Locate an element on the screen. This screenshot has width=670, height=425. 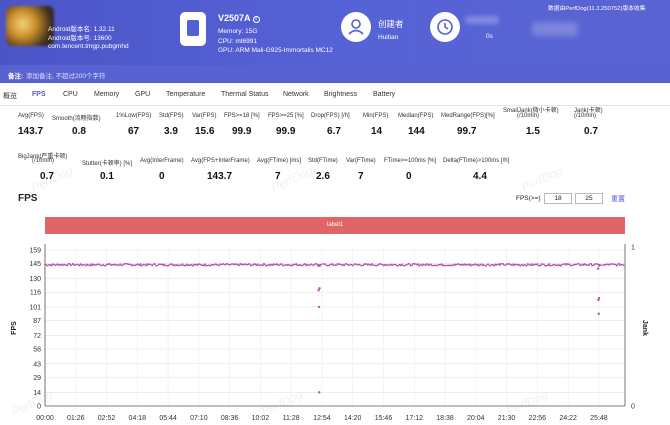
tab-thermal-status: Thermal Status is located at coordinates (244, 94).